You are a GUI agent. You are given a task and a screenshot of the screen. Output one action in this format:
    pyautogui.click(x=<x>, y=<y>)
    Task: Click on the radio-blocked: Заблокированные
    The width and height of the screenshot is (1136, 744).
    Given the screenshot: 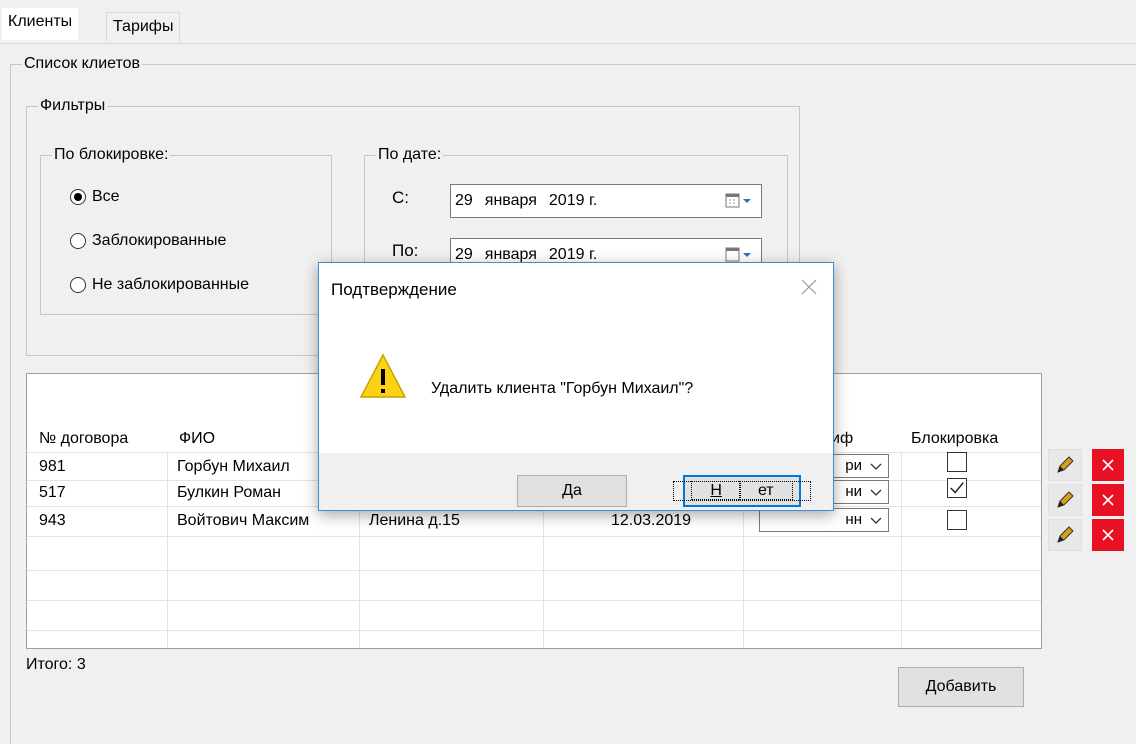 What is the action you would take?
    pyautogui.click(x=148, y=241)
    